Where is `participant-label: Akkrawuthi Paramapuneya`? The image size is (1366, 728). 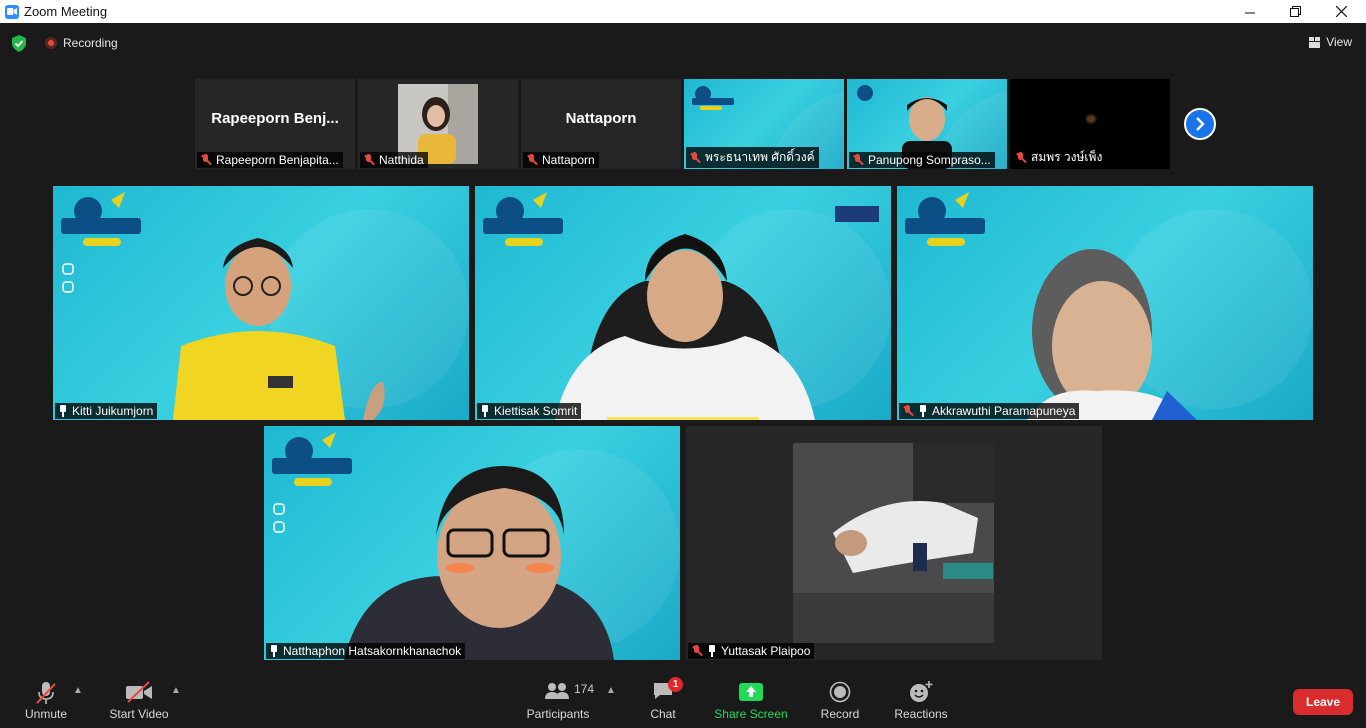
participant-label: Akkrawuthi Paramapuneya is located at coordinates (989, 411).